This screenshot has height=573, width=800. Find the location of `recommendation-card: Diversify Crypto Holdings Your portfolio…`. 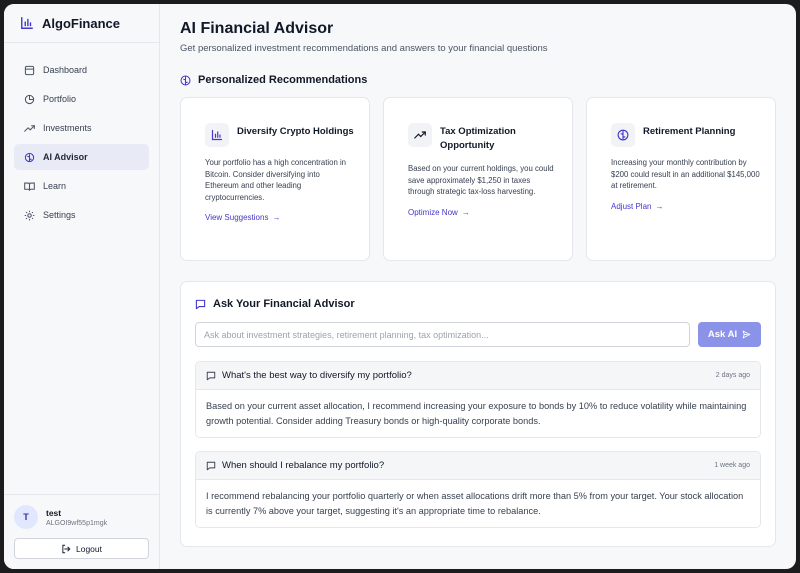

recommendation-card: Diversify Crypto Holdings Your portfolio… is located at coordinates (275, 179).